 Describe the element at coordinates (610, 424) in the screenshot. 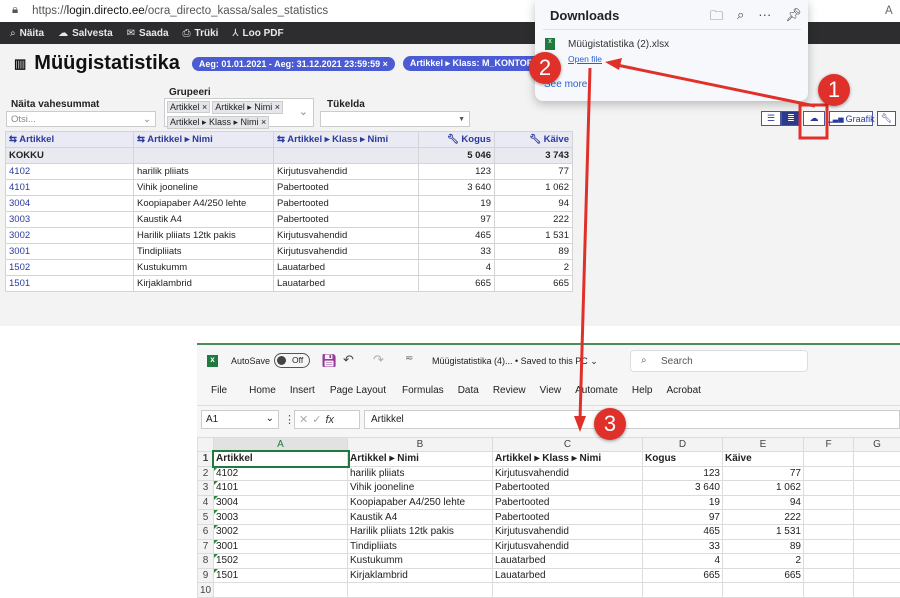

I see `step-badge-3: 3` at that location.